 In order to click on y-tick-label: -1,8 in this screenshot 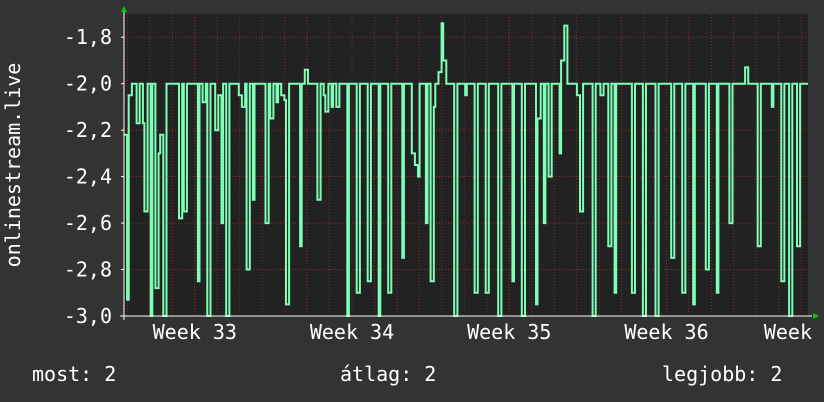, I will do `click(88, 37)`.